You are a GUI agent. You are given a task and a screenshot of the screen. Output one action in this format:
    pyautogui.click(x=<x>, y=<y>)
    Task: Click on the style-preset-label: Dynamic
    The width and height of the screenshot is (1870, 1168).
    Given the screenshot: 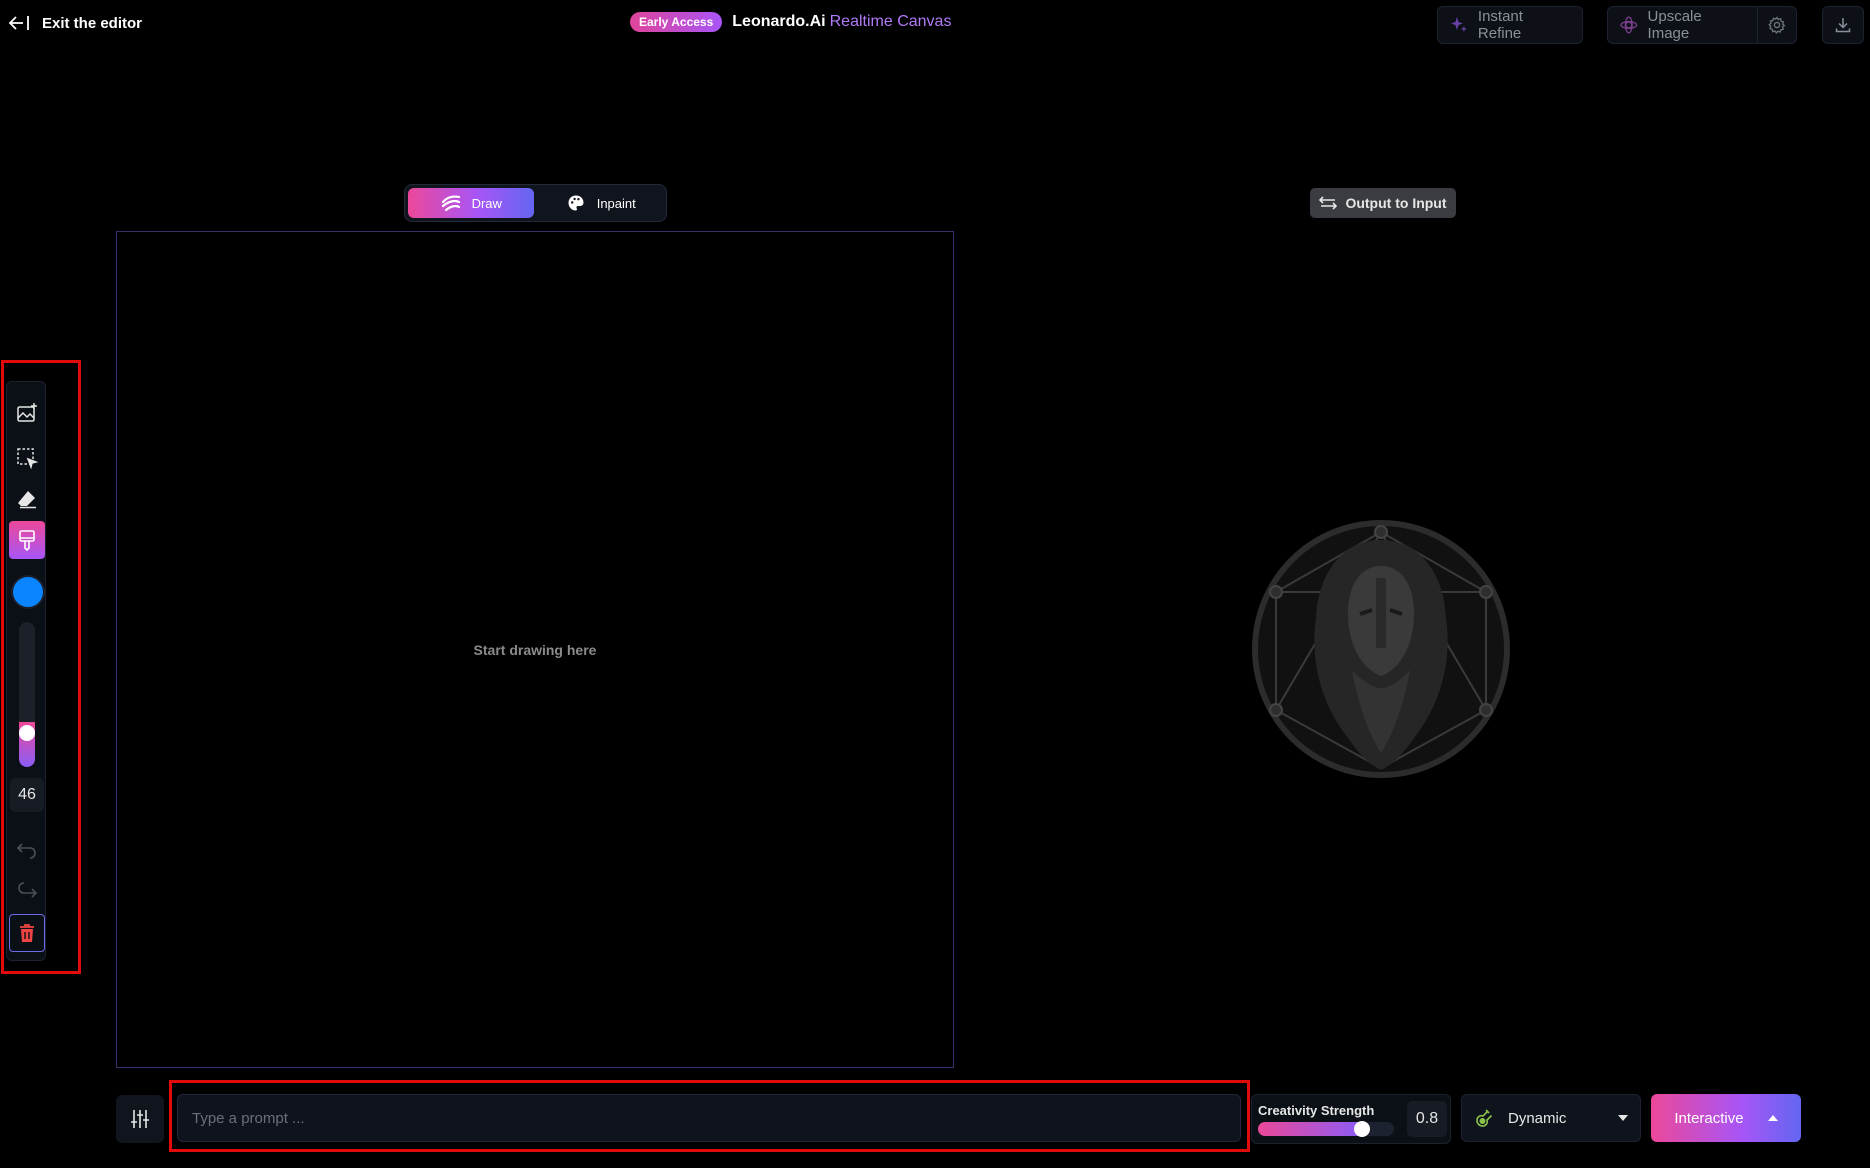 What is the action you would take?
    pyautogui.click(x=1537, y=1118)
    